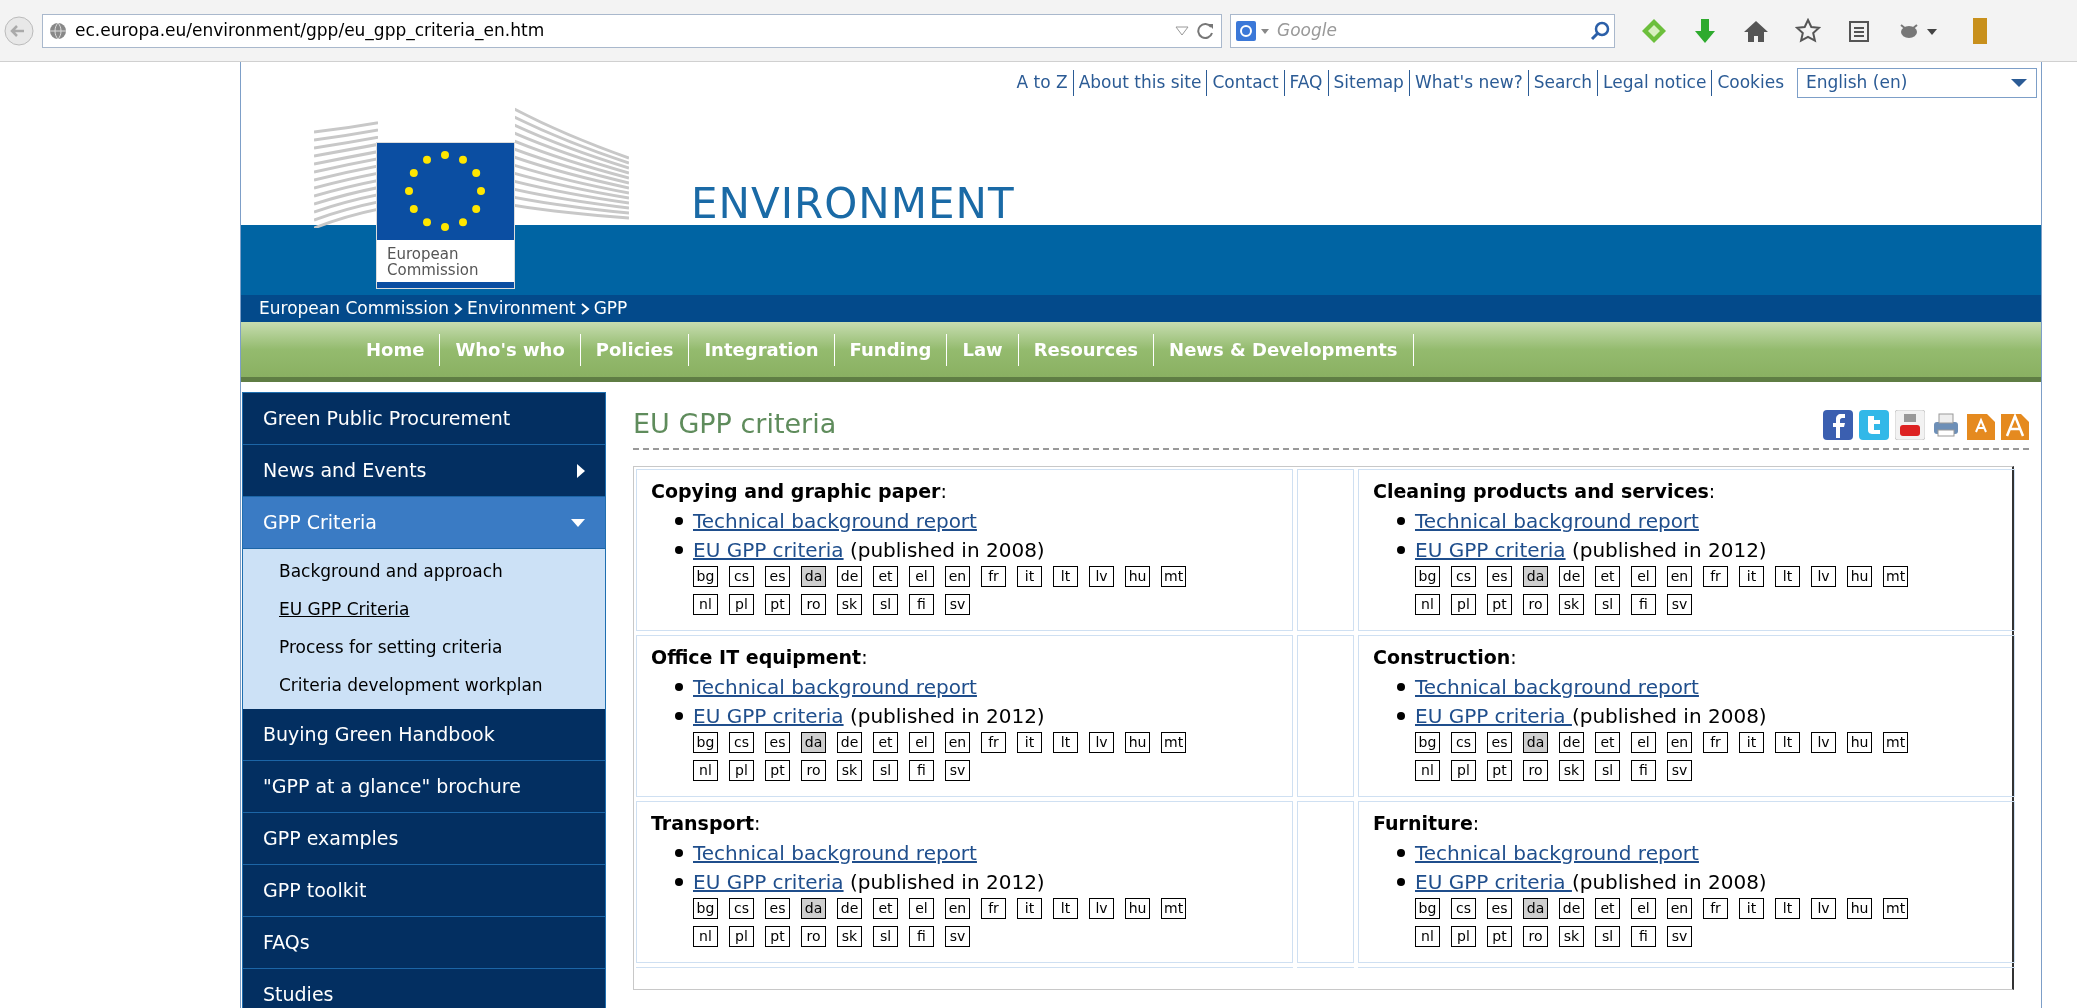 The height and width of the screenshot is (1008, 2077). What do you see at coordinates (632, 30) in the screenshot?
I see `address-bar: ec.europa.eu/environment/gpp/eu_gpp_criteria_en.htm` at bounding box center [632, 30].